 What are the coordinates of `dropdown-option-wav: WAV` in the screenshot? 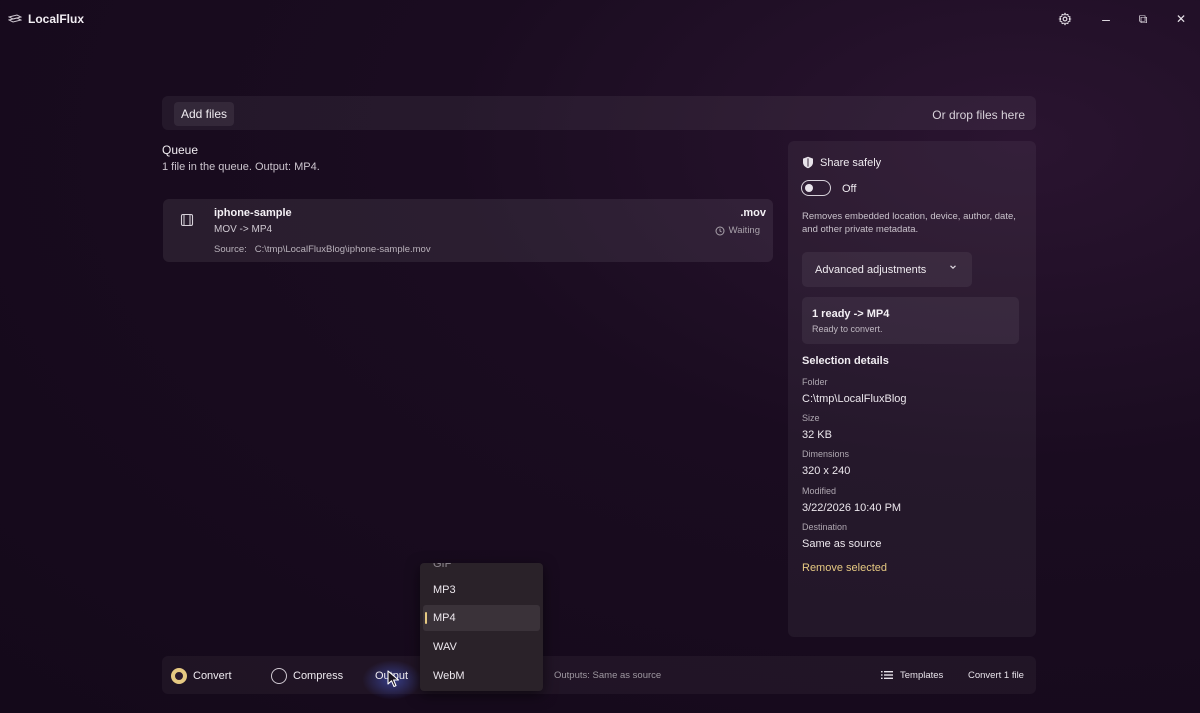 It's located at (481, 647).